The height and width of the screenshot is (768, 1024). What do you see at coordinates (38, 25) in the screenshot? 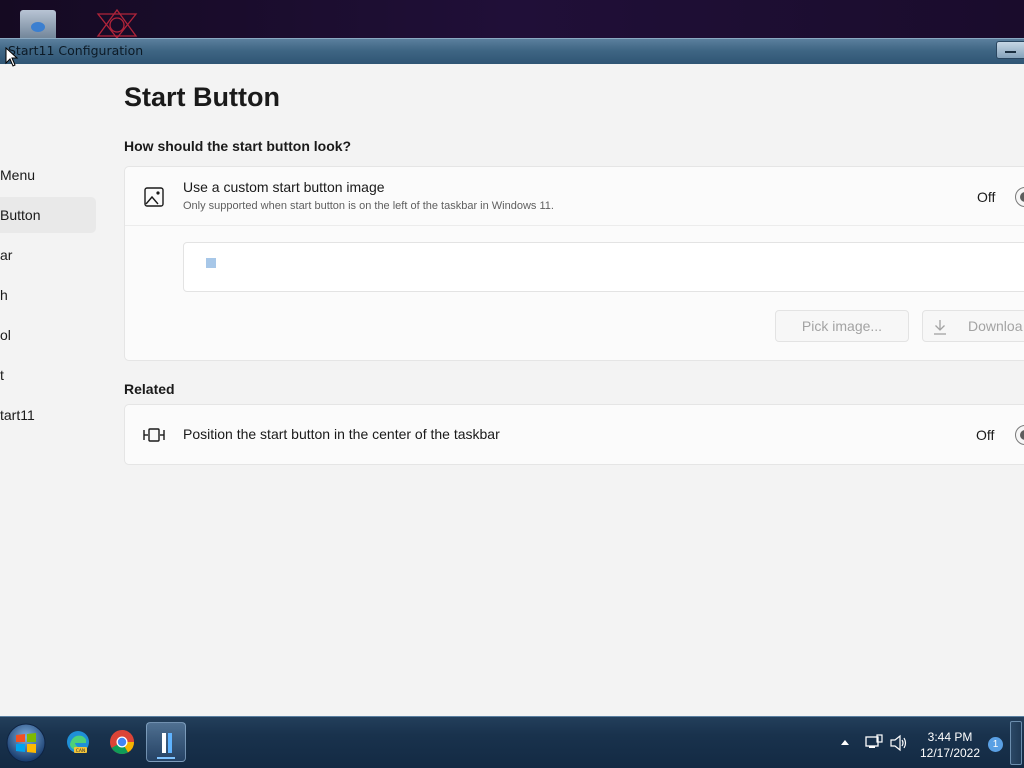
I see `recycle-bin-icon` at bounding box center [38, 25].